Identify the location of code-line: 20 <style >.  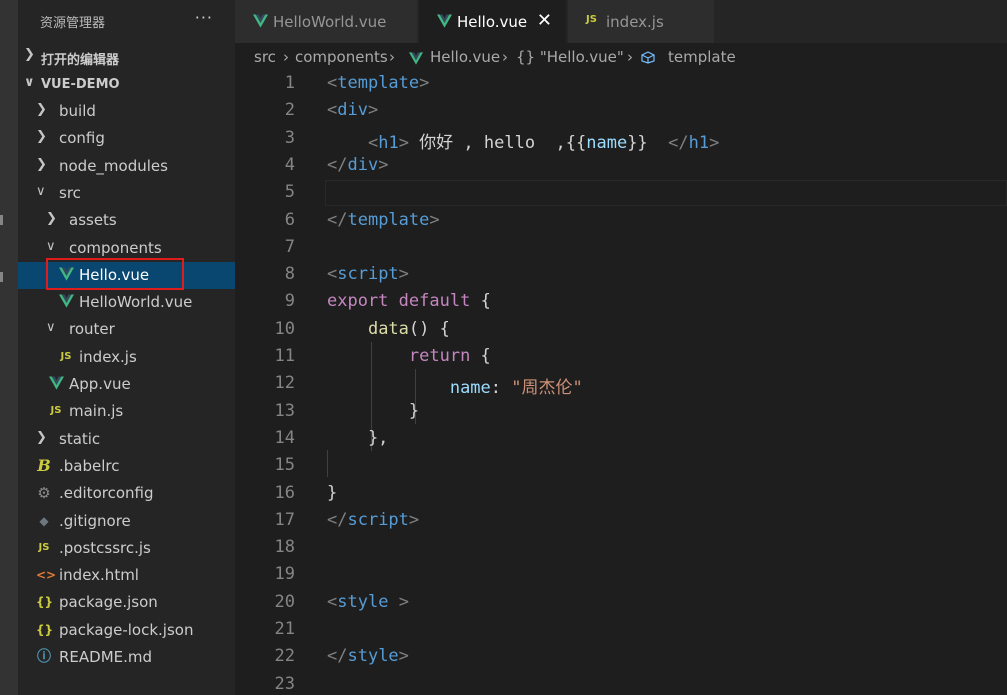
(621, 603).